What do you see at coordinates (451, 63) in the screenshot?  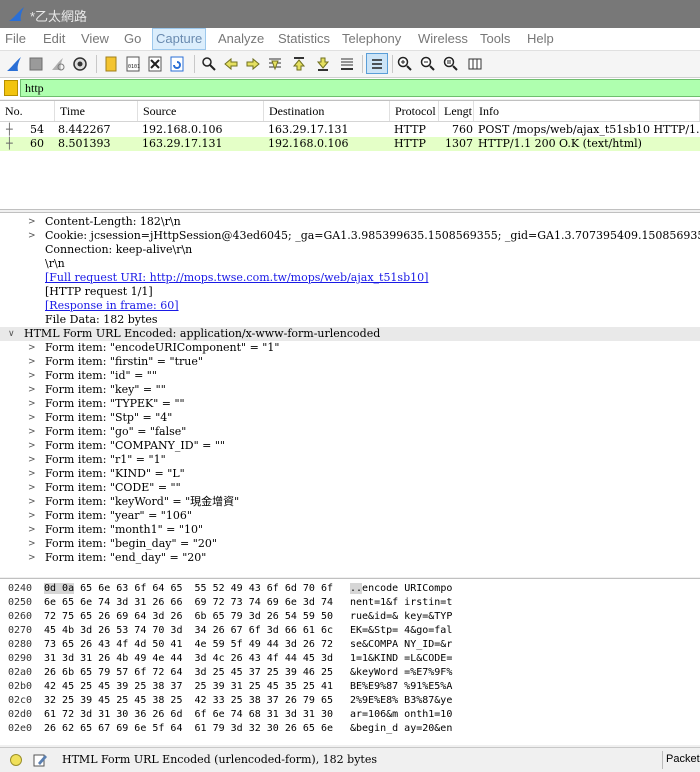 I see `normal-size-icon` at bounding box center [451, 63].